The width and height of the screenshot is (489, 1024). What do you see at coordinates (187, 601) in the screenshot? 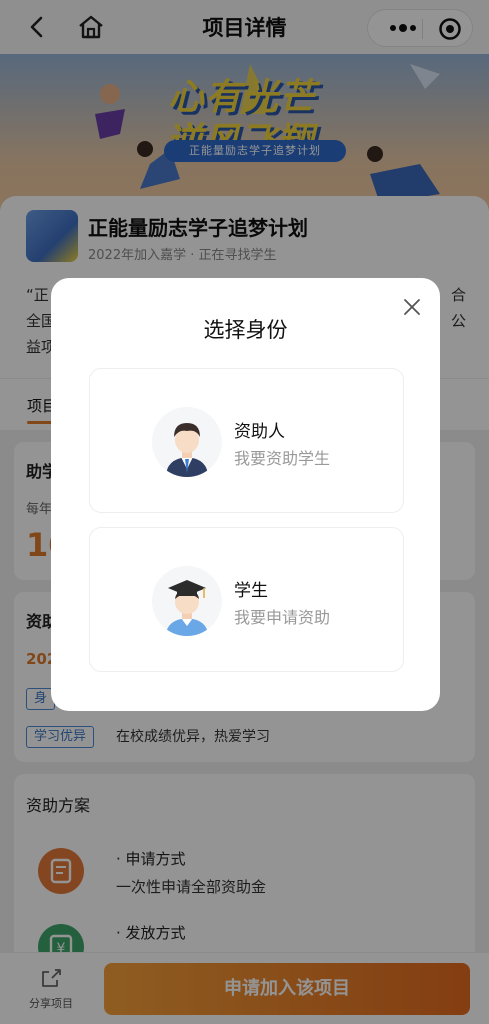
I see `student-avatar-icon` at bounding box center [187, 601].